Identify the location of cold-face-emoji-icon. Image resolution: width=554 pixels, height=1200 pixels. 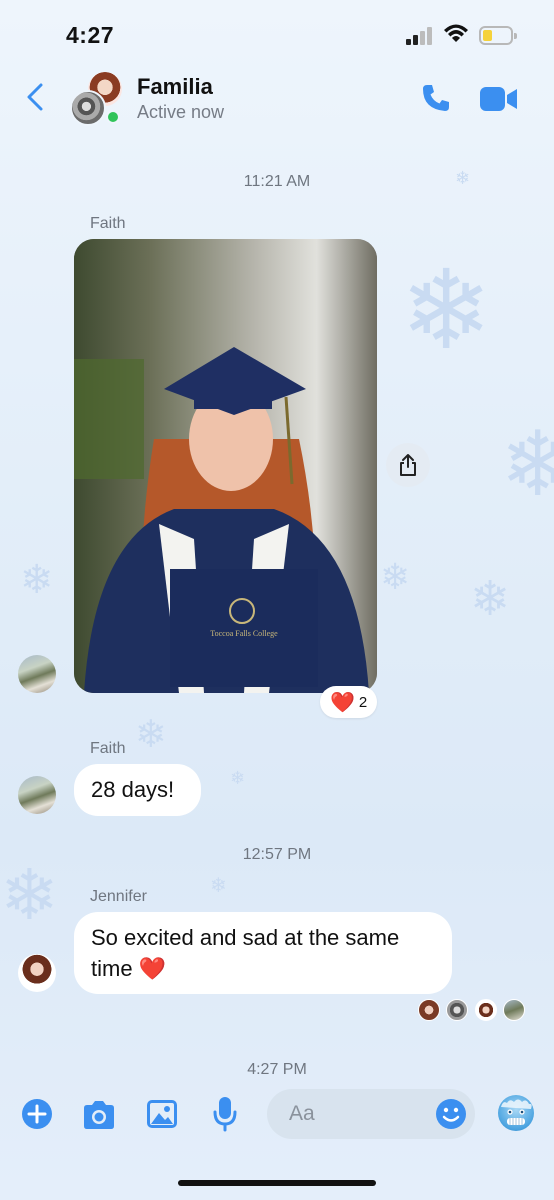
(516, 1113).